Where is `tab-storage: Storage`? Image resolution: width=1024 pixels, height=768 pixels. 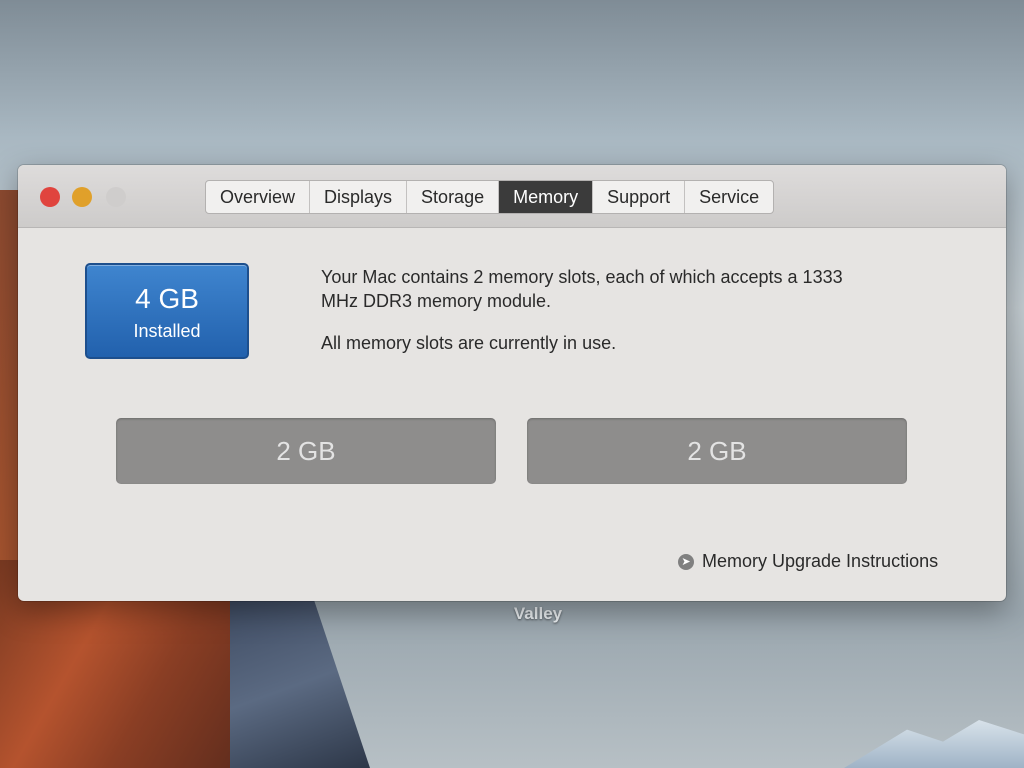 tab-storage: Storage is located at coordinates (453, 197).